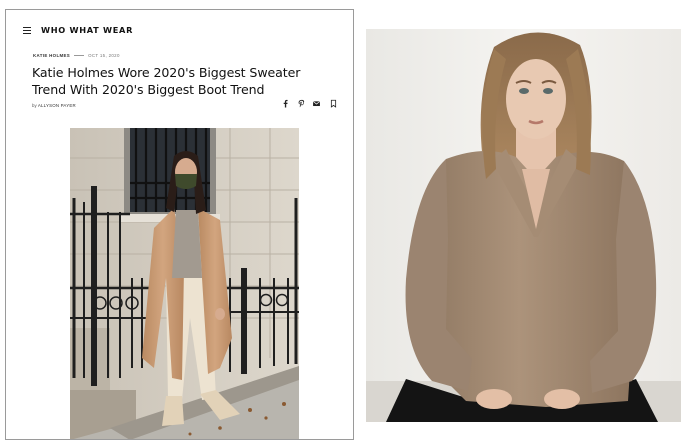  What do you see at coordinates (285, 103) in the screenshot?
I see `facebook-icon` at bounding box center [285, 103].